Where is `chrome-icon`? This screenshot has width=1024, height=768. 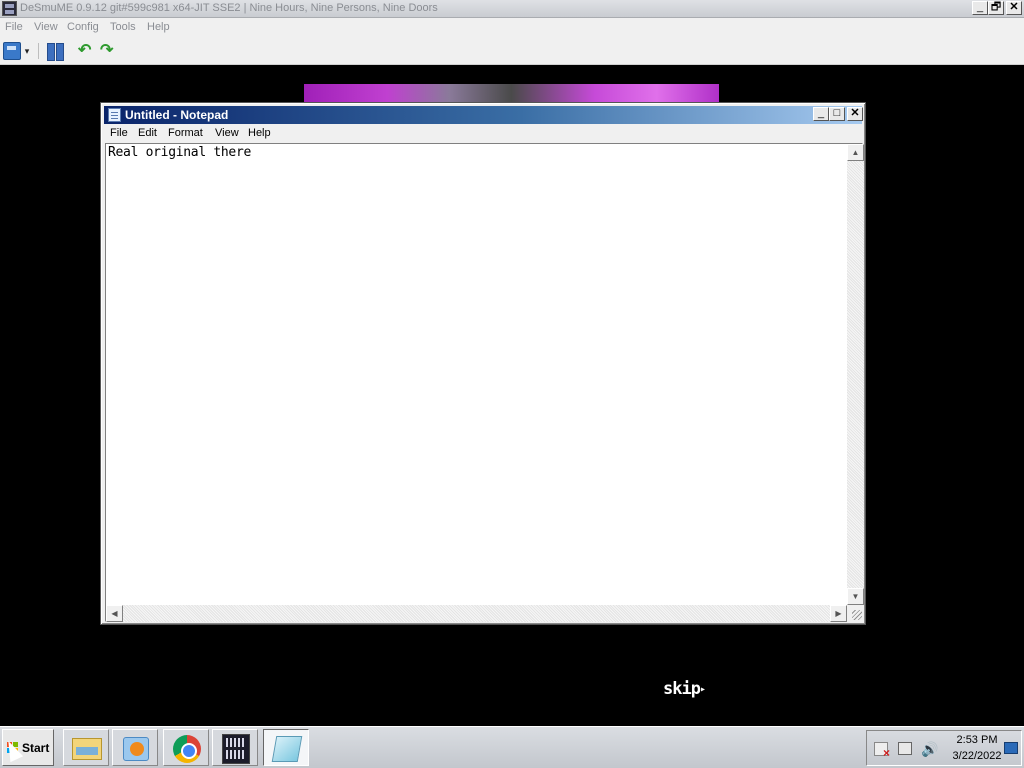
chrome-icon is located at coordinates (187, 749).